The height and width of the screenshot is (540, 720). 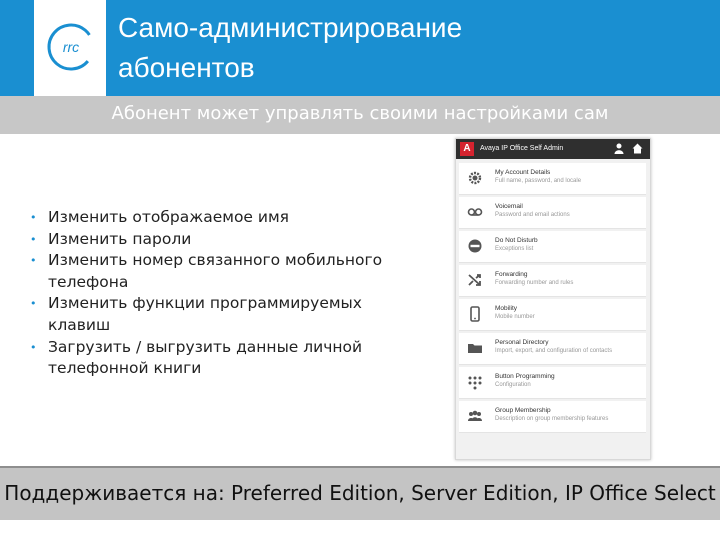 I want to click on list-item-text: Изменить функции программируемых клавиш, so click(x=205, y=314).